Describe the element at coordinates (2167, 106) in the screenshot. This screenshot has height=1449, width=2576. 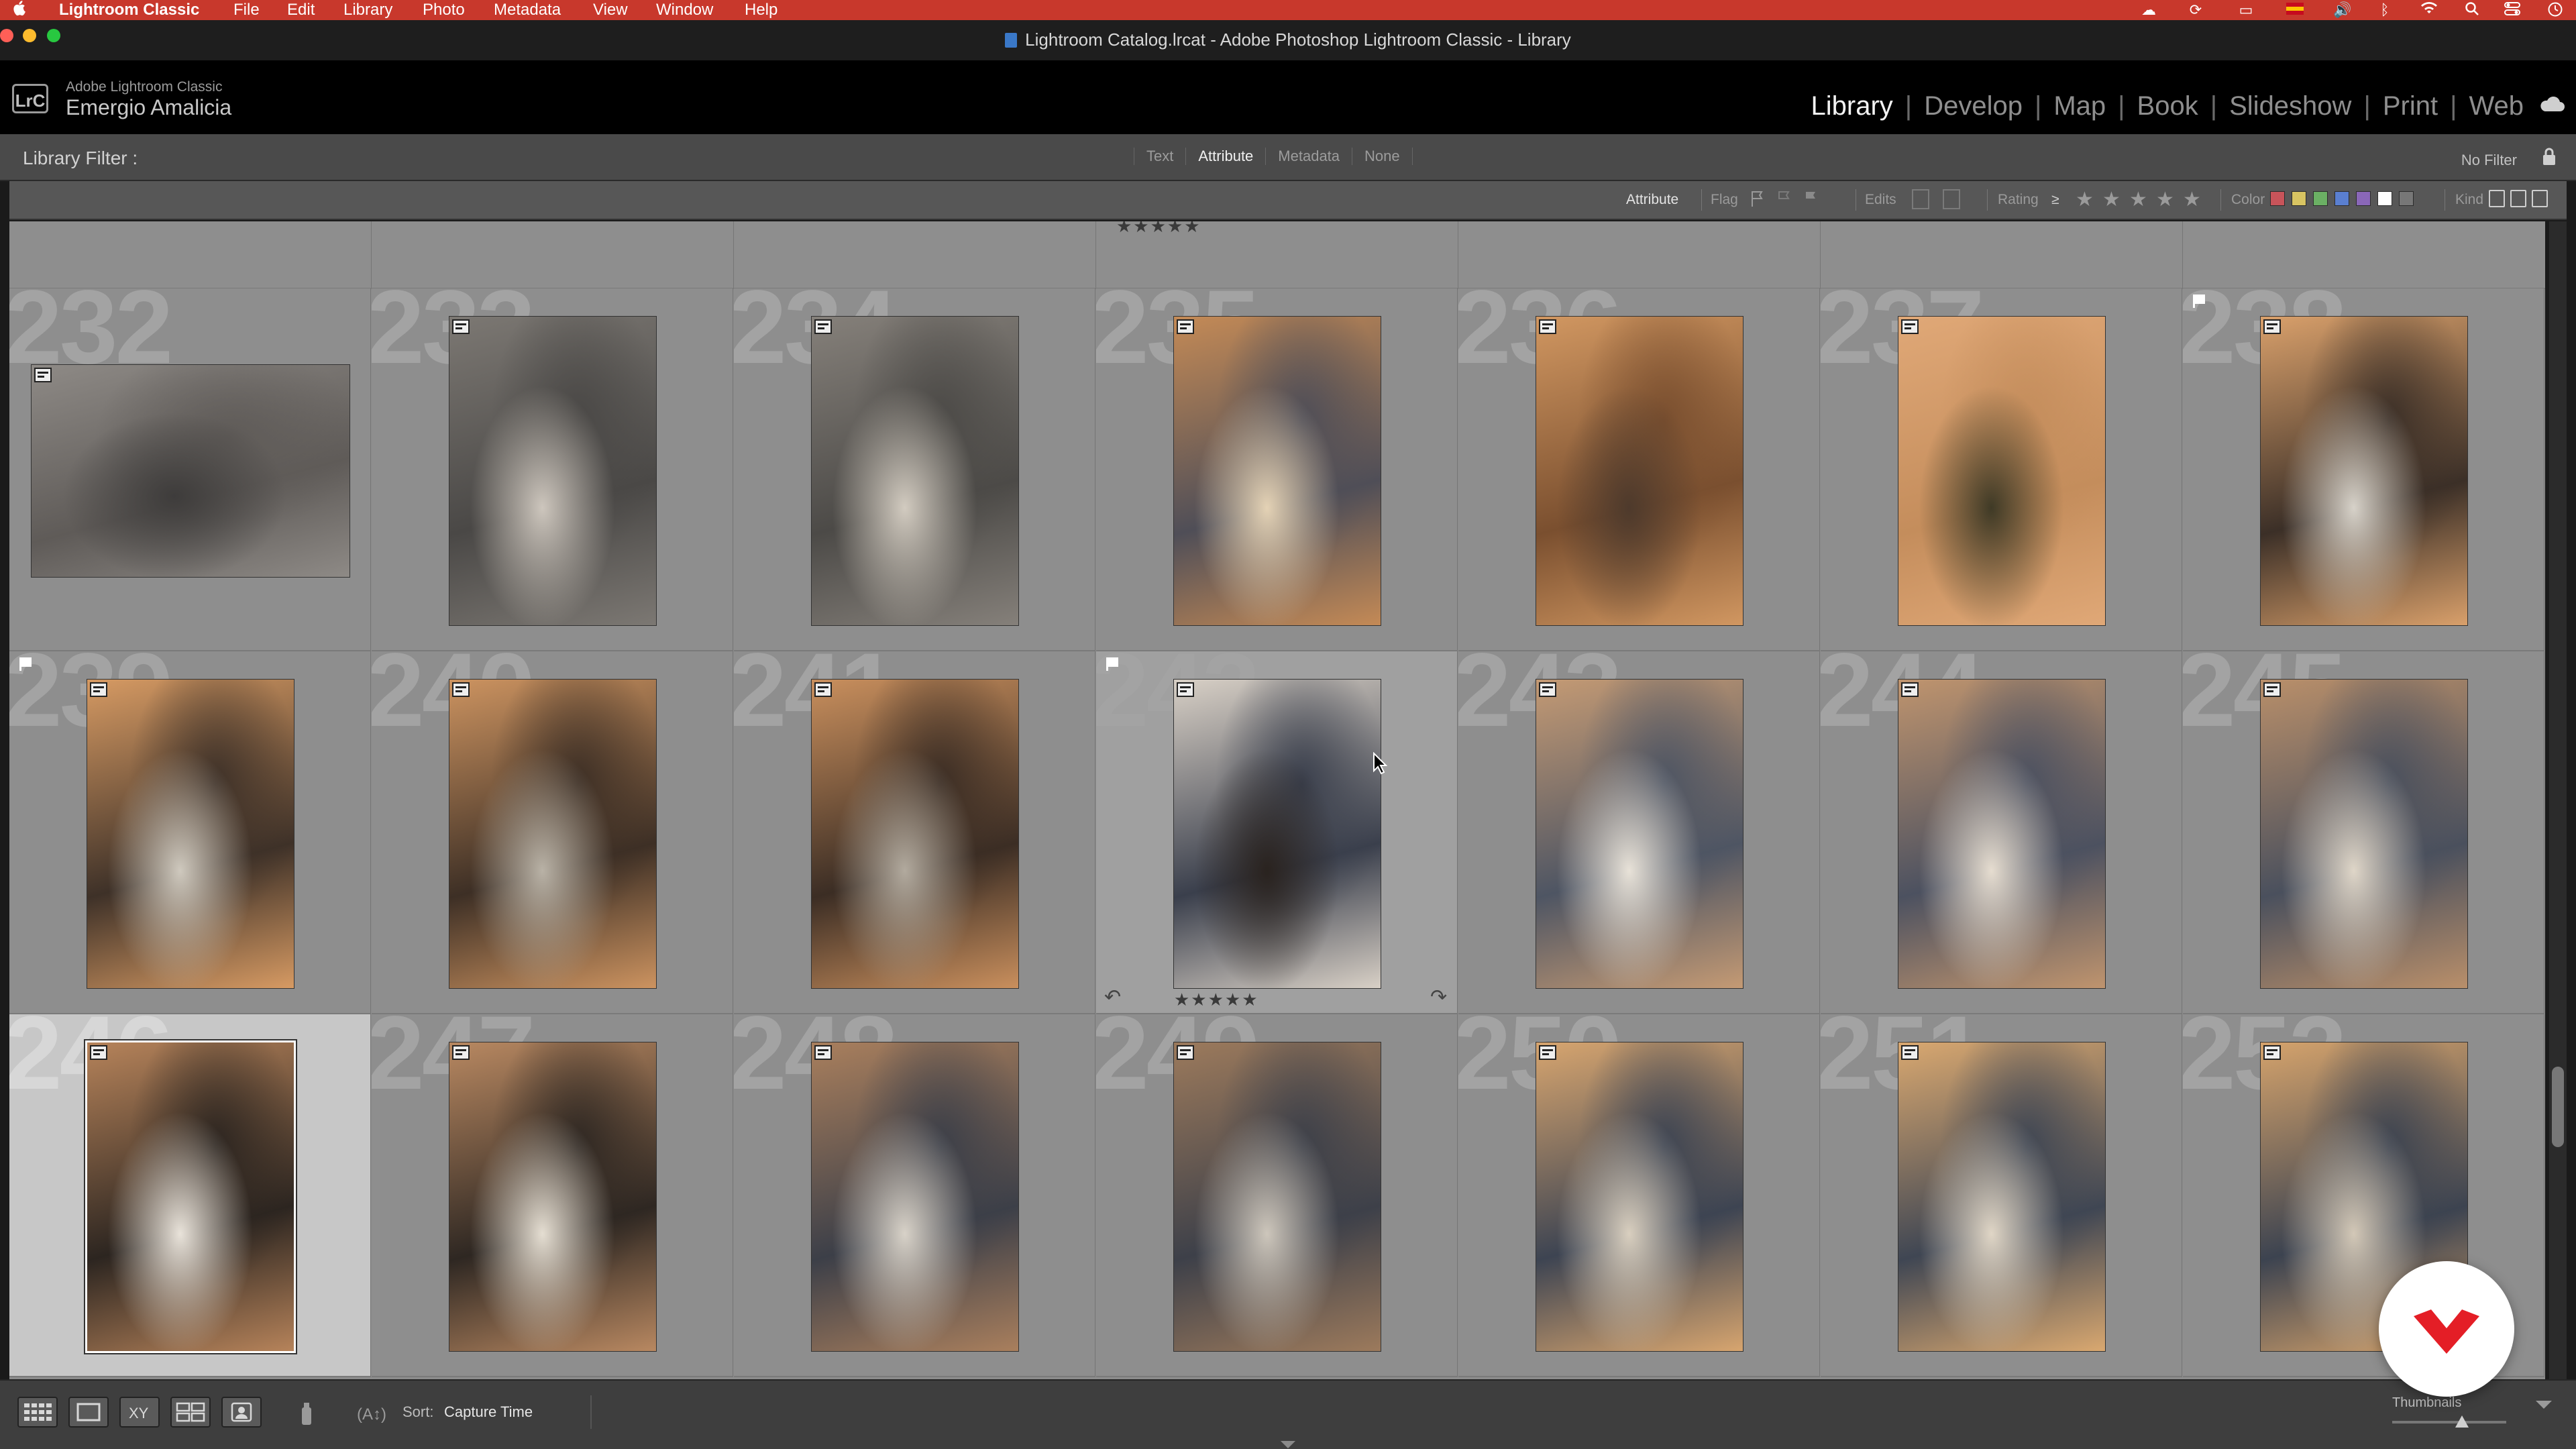
I see `module-book: Book` at that location.